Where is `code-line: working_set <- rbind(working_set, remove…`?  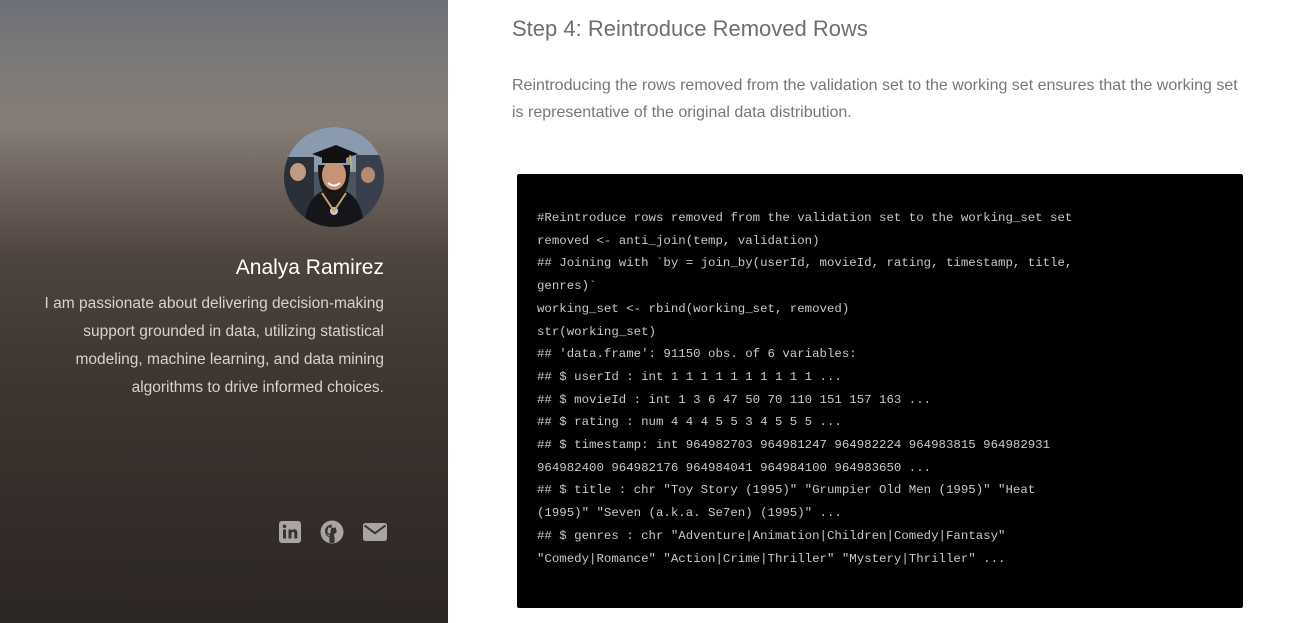 code-line: working_set <- rbind(working_set, remove… is located at coordinates (693, 308).